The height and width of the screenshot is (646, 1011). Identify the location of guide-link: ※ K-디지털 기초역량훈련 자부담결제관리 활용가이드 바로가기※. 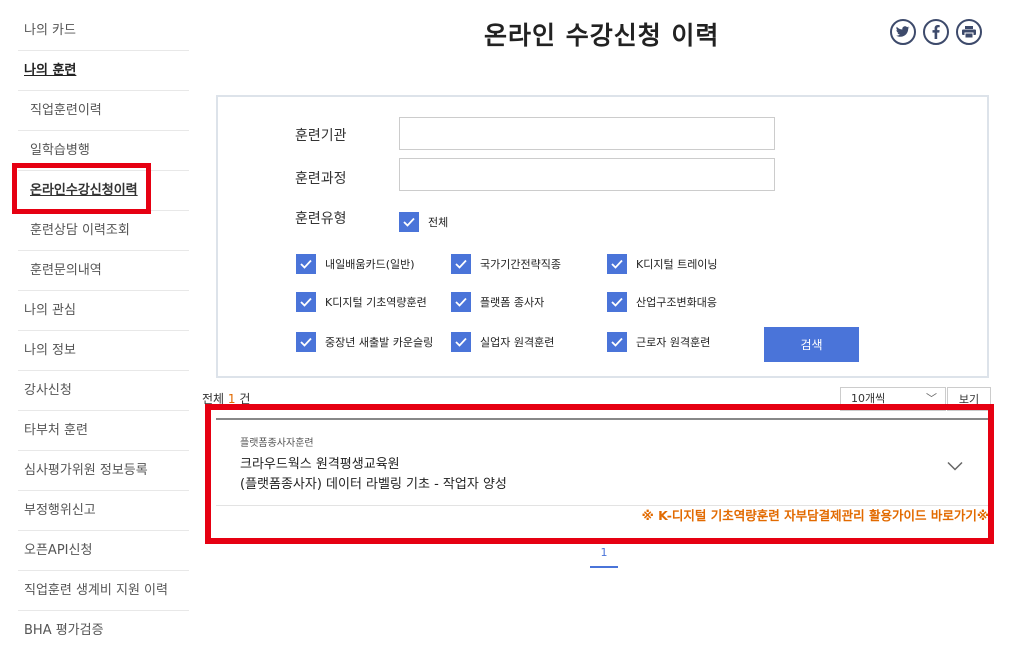
(815, 514).